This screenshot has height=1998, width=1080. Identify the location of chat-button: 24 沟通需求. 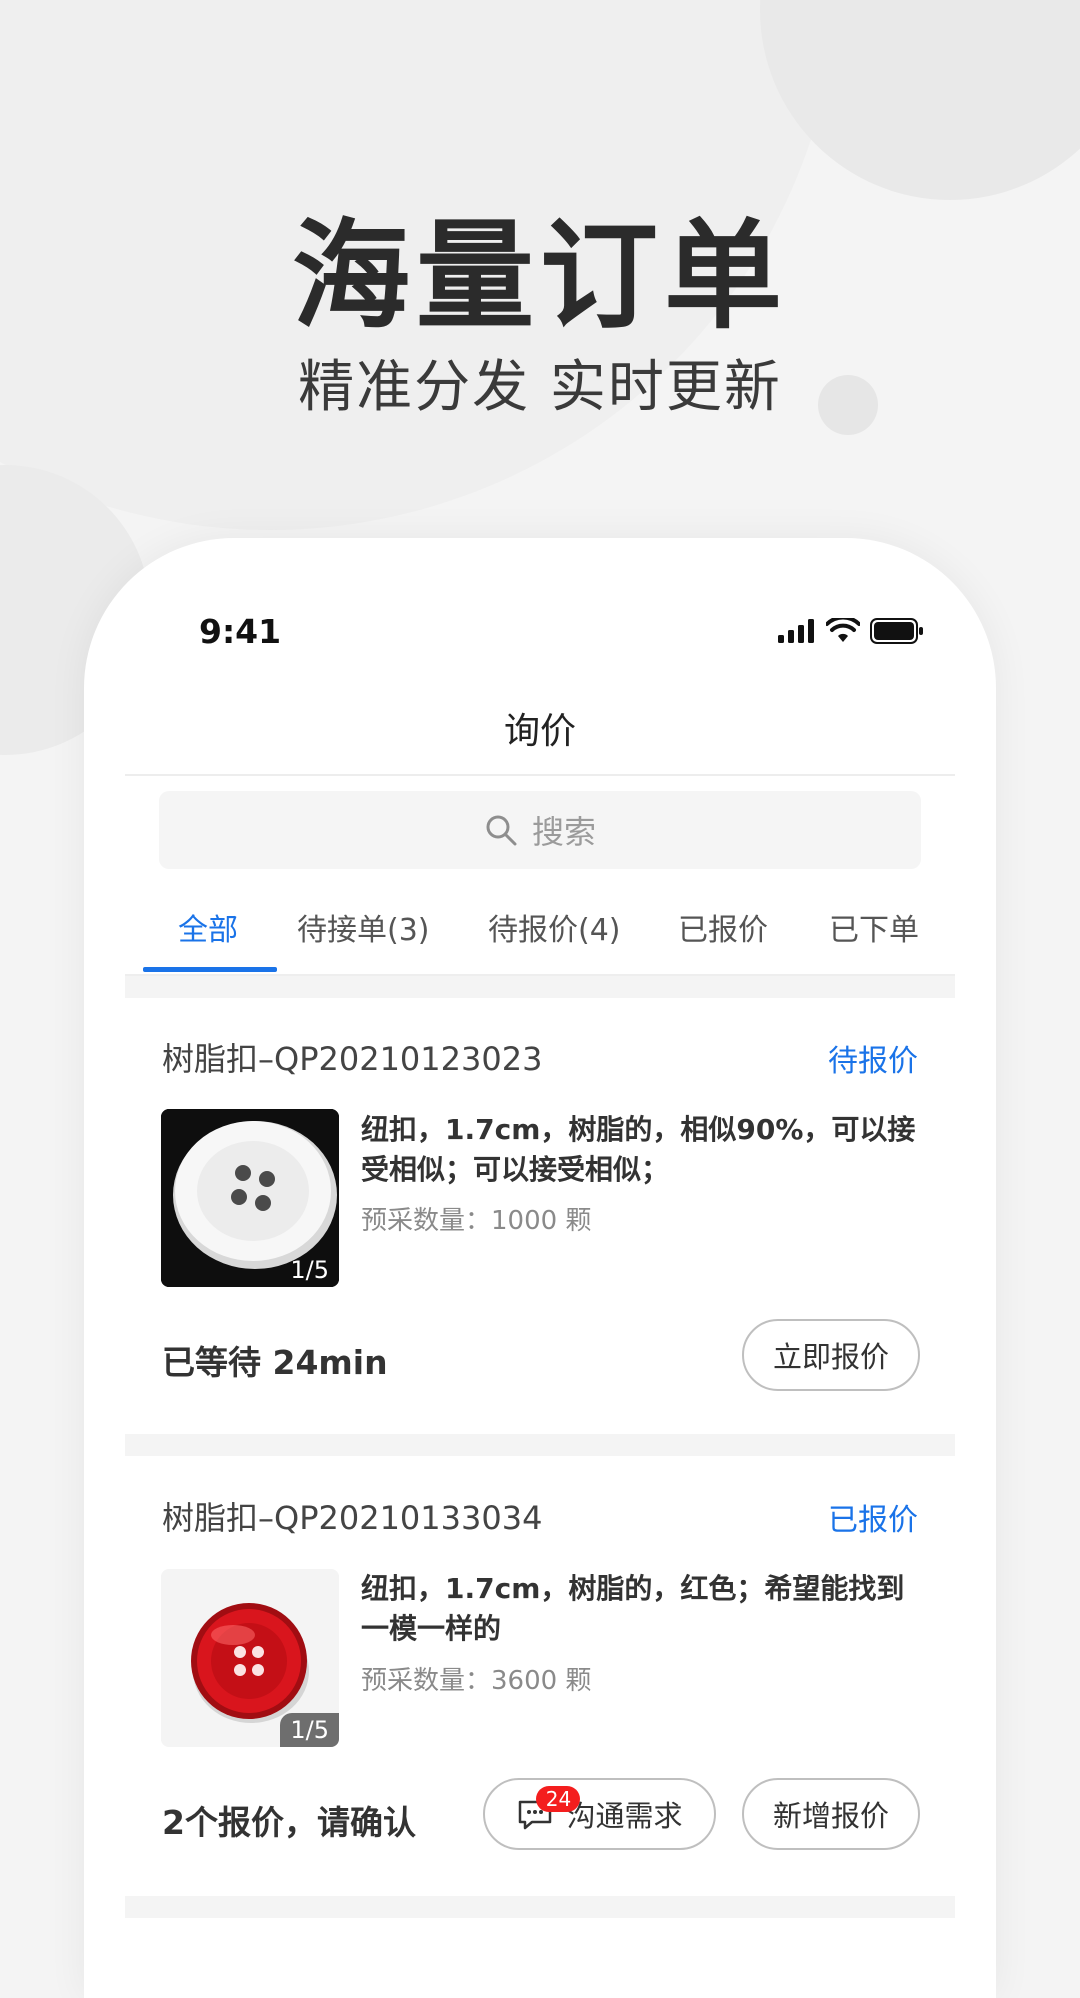
(599, 1814).